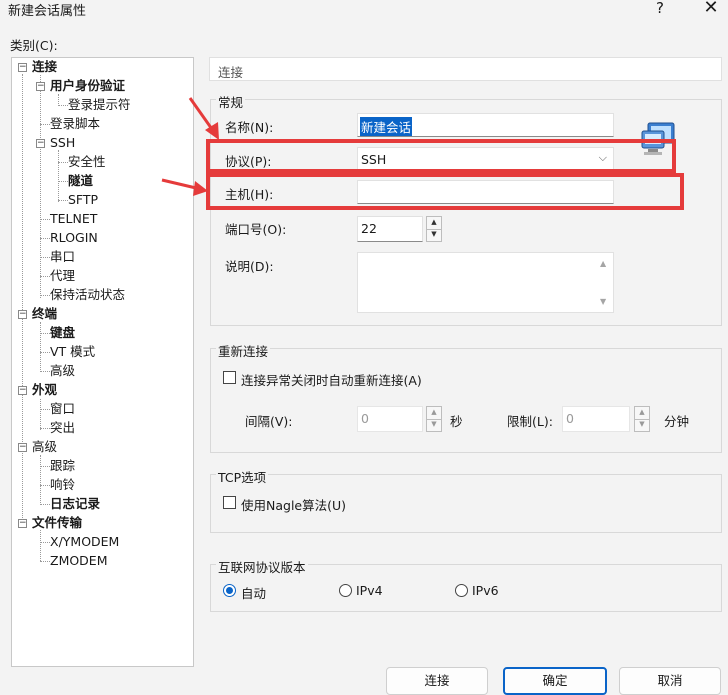  What do you see at coordinates (79, 561) in the screenshot?
I see `tree-item-zmodem: ZMODEM` at bounding box center [79, 561].